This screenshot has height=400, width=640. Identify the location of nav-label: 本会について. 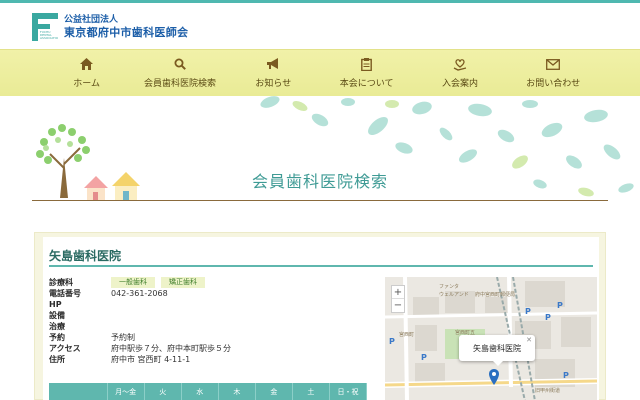
(366, 84).